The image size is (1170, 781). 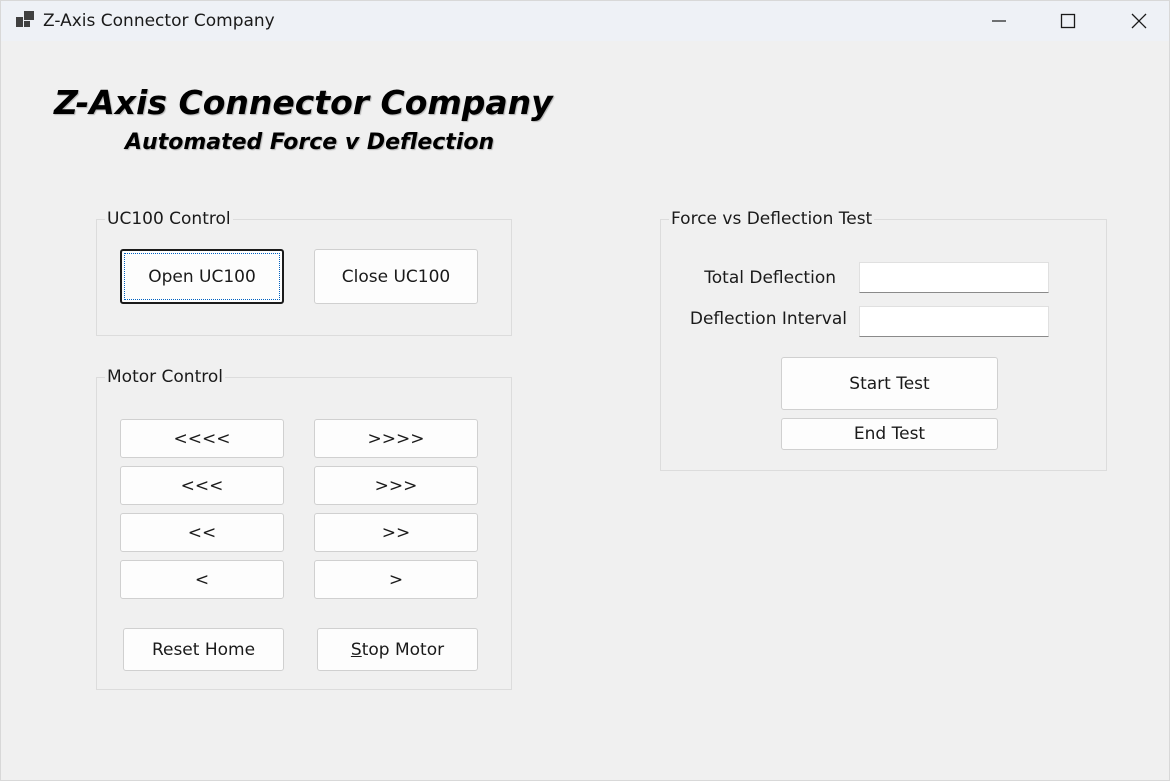 I want to click on jog-left-medium-button: <<, so click(x=202, y=532).